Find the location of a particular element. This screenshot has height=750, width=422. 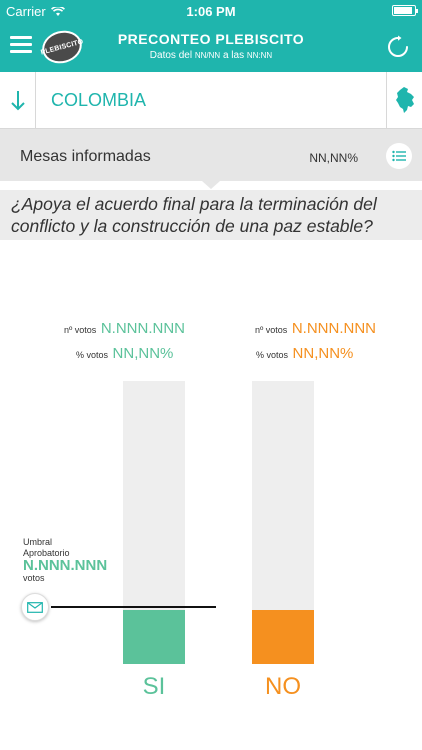

threshold-info-button is located at coordinates (35, 607).